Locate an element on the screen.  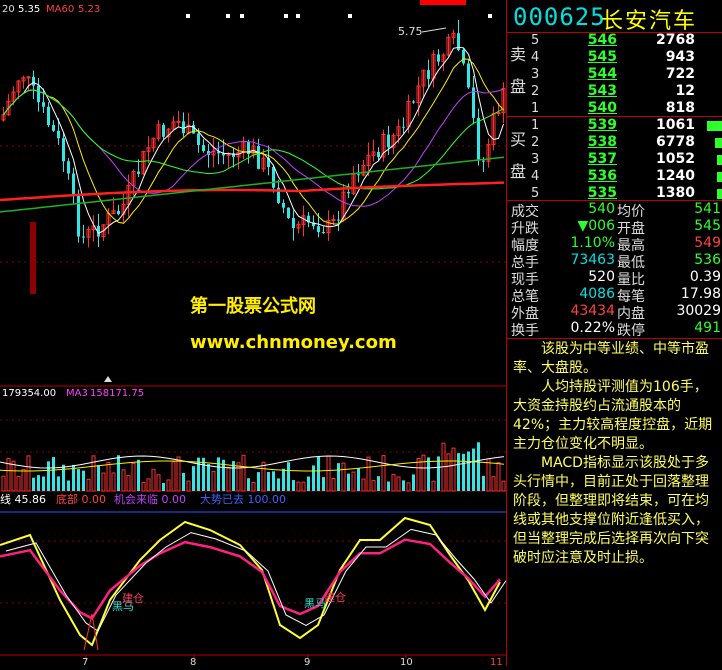
bid-row: 4 536 1240 is located at coordinates (625, 177).